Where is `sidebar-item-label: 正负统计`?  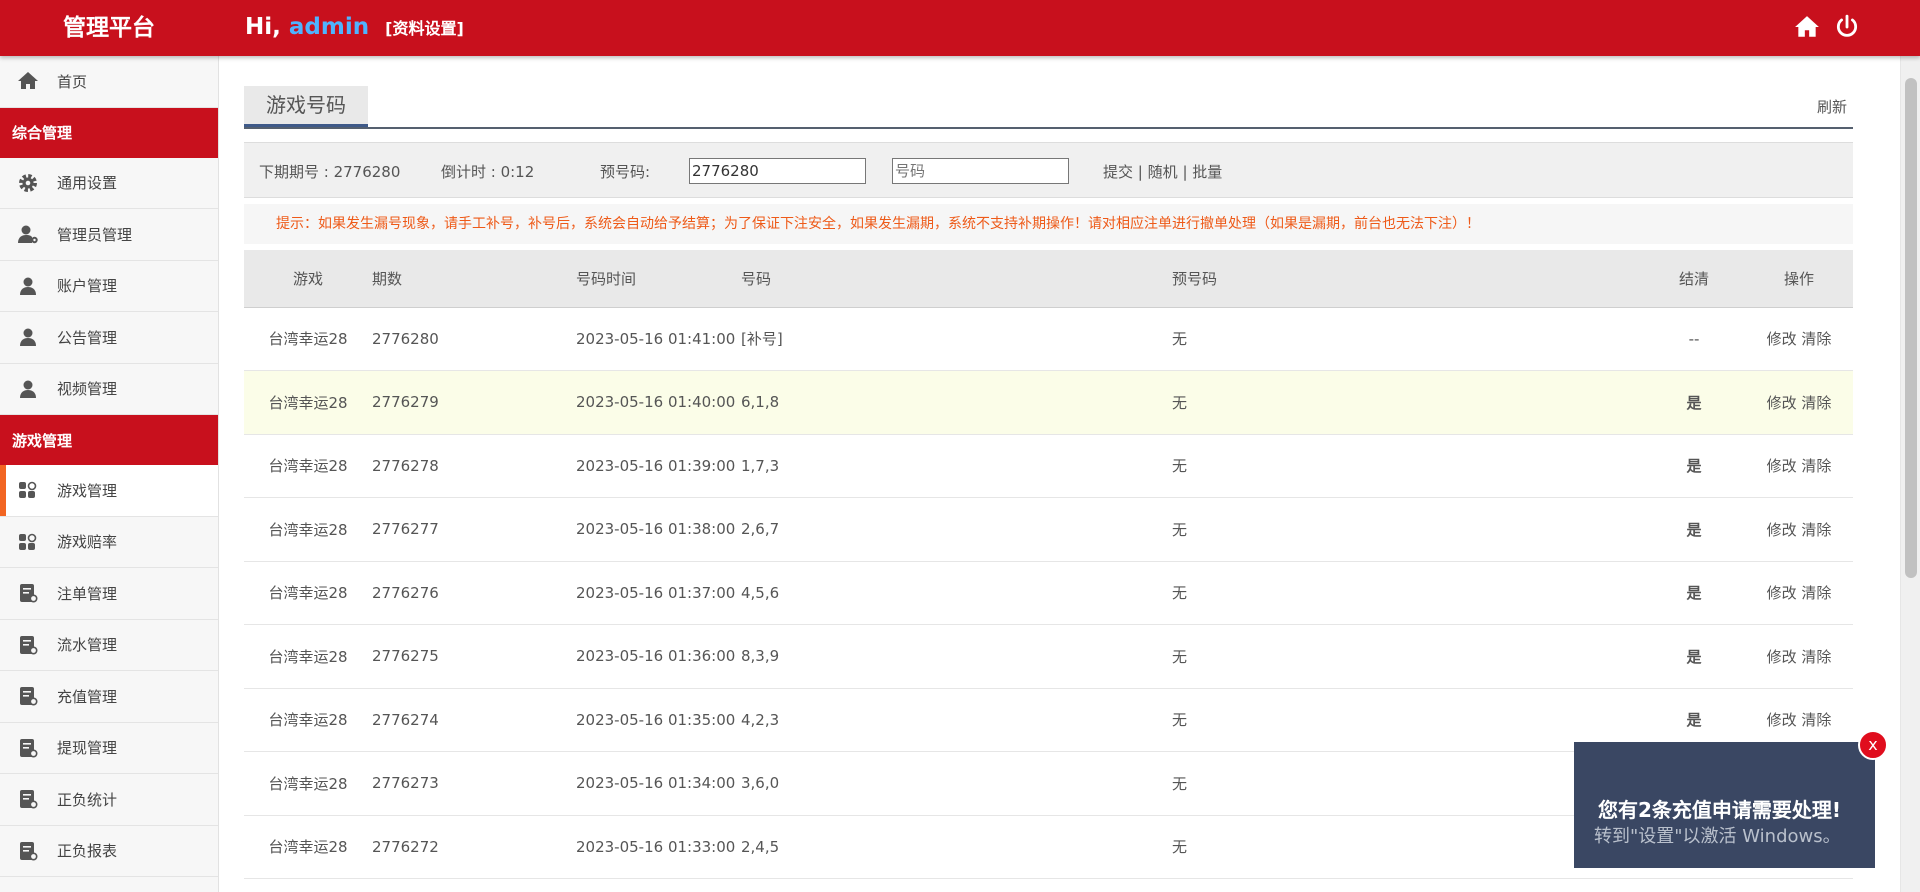 sidebar-item-label: 正负统计 is located at coordinates (87, 799).